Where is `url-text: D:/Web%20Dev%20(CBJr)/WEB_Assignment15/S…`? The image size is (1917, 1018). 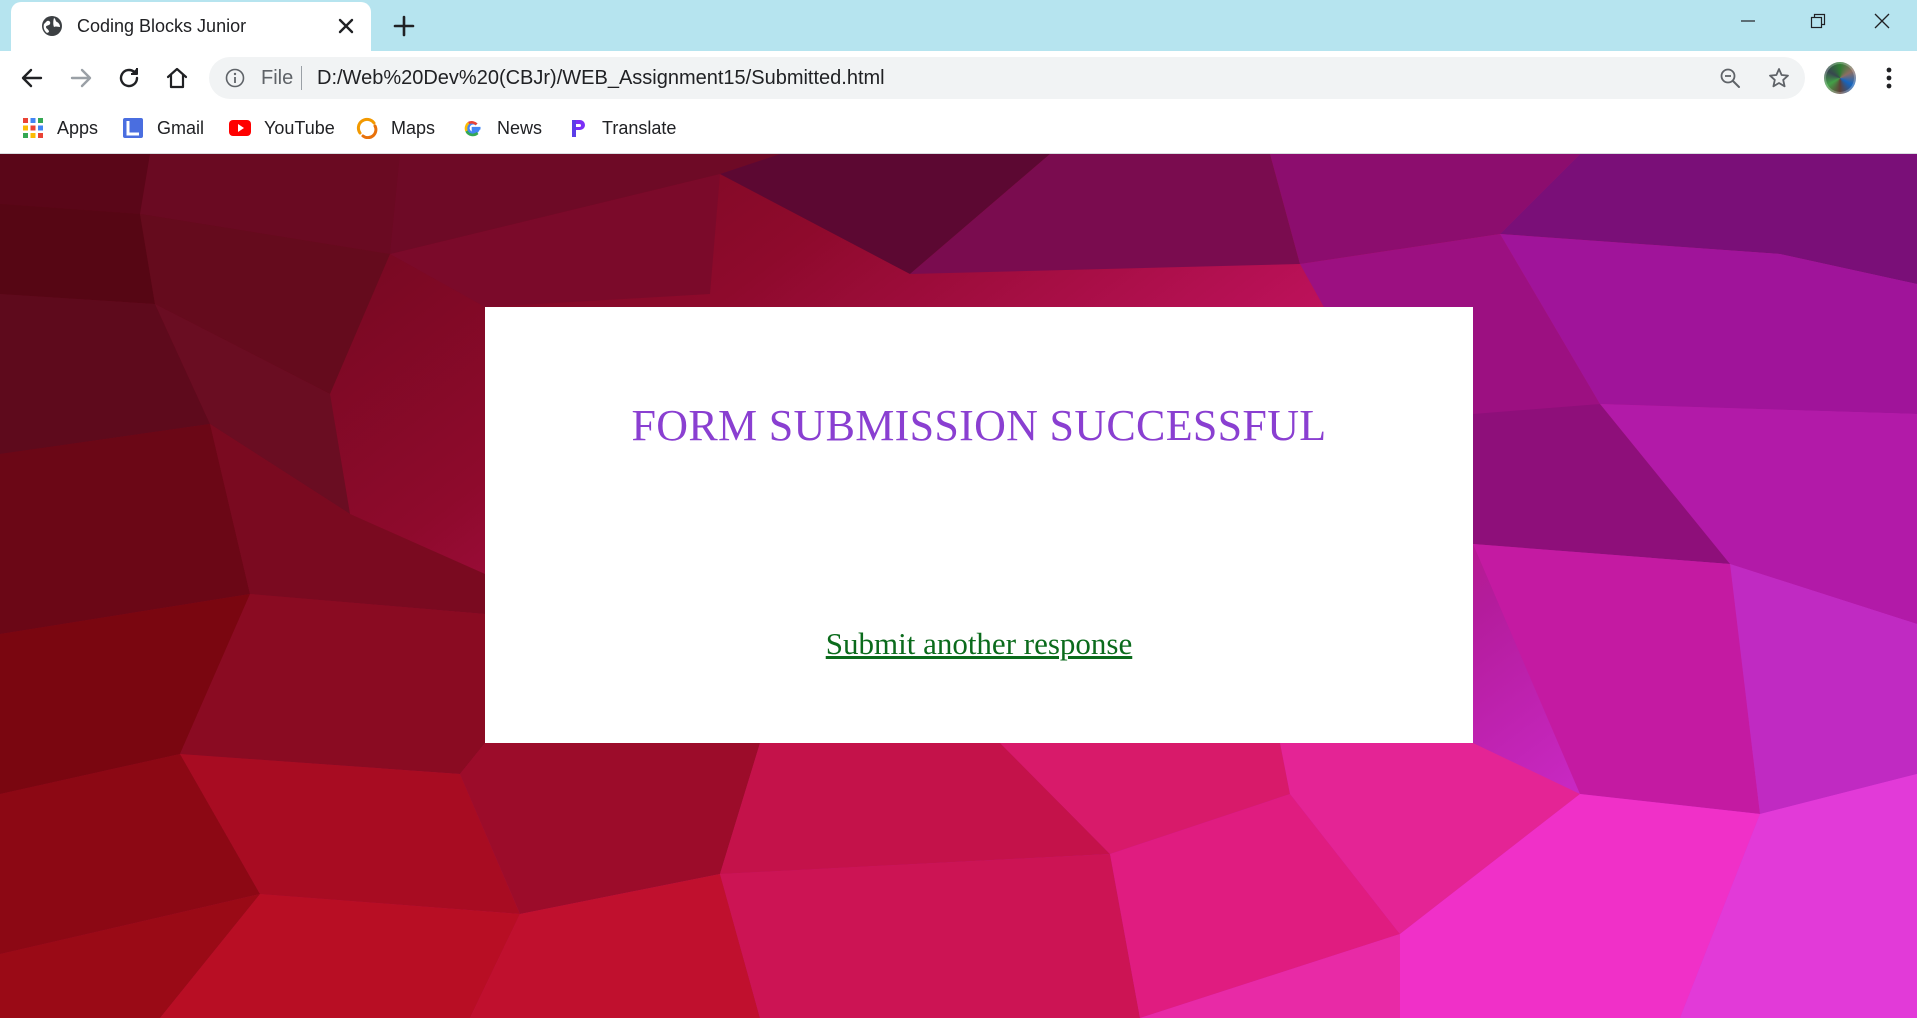 url-text: D:/Web%20Dev%20(CBJr)/WEB_Assignment15/S… is located at coordinates (601, 78).